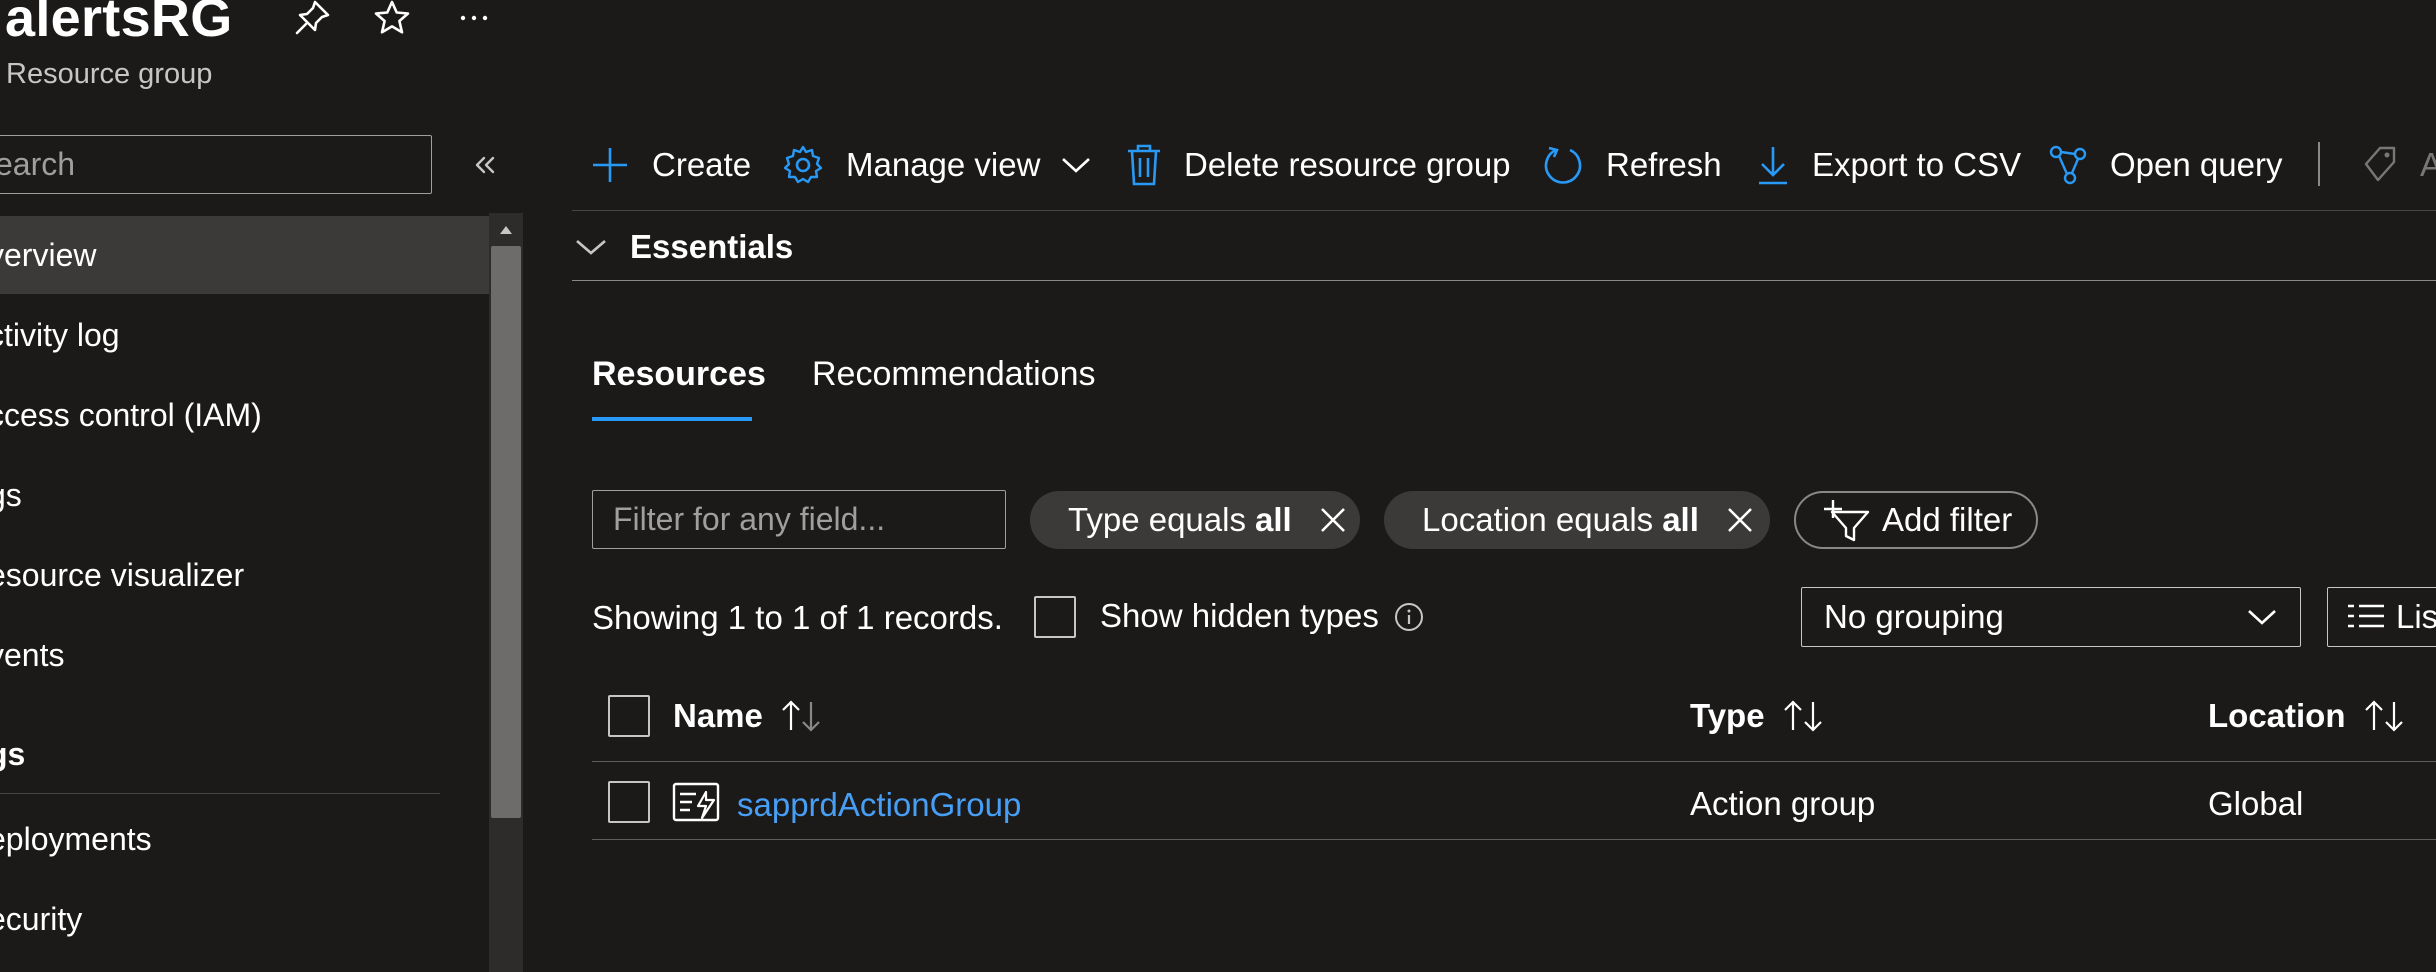 This screenshot has height=972, width=2436. What do you see at coordinates (11, 494) in the screenshot?
I see `sidebar-item-label: gs` at bounding box center [11, 494].